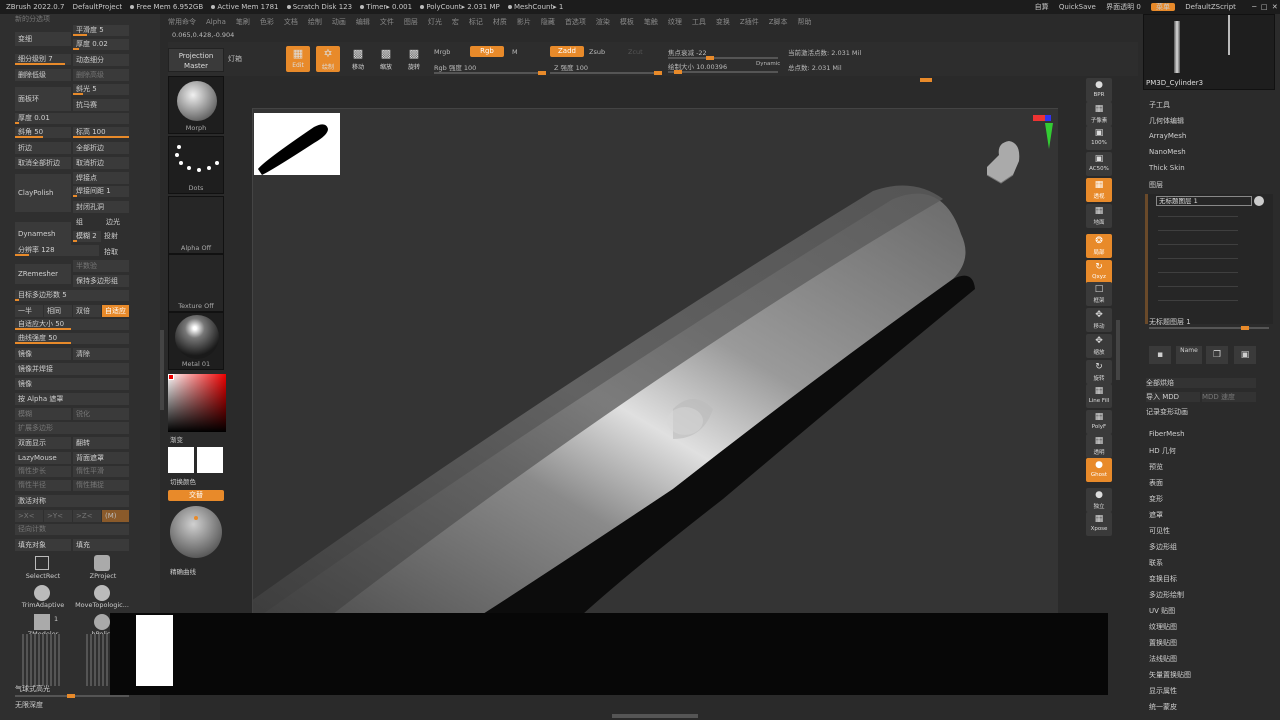  What do you see at coordinates (72, 118) in the screenshot?
I see `thickness2-slider: 厚度 0.01` at bounding box center [72, 118].